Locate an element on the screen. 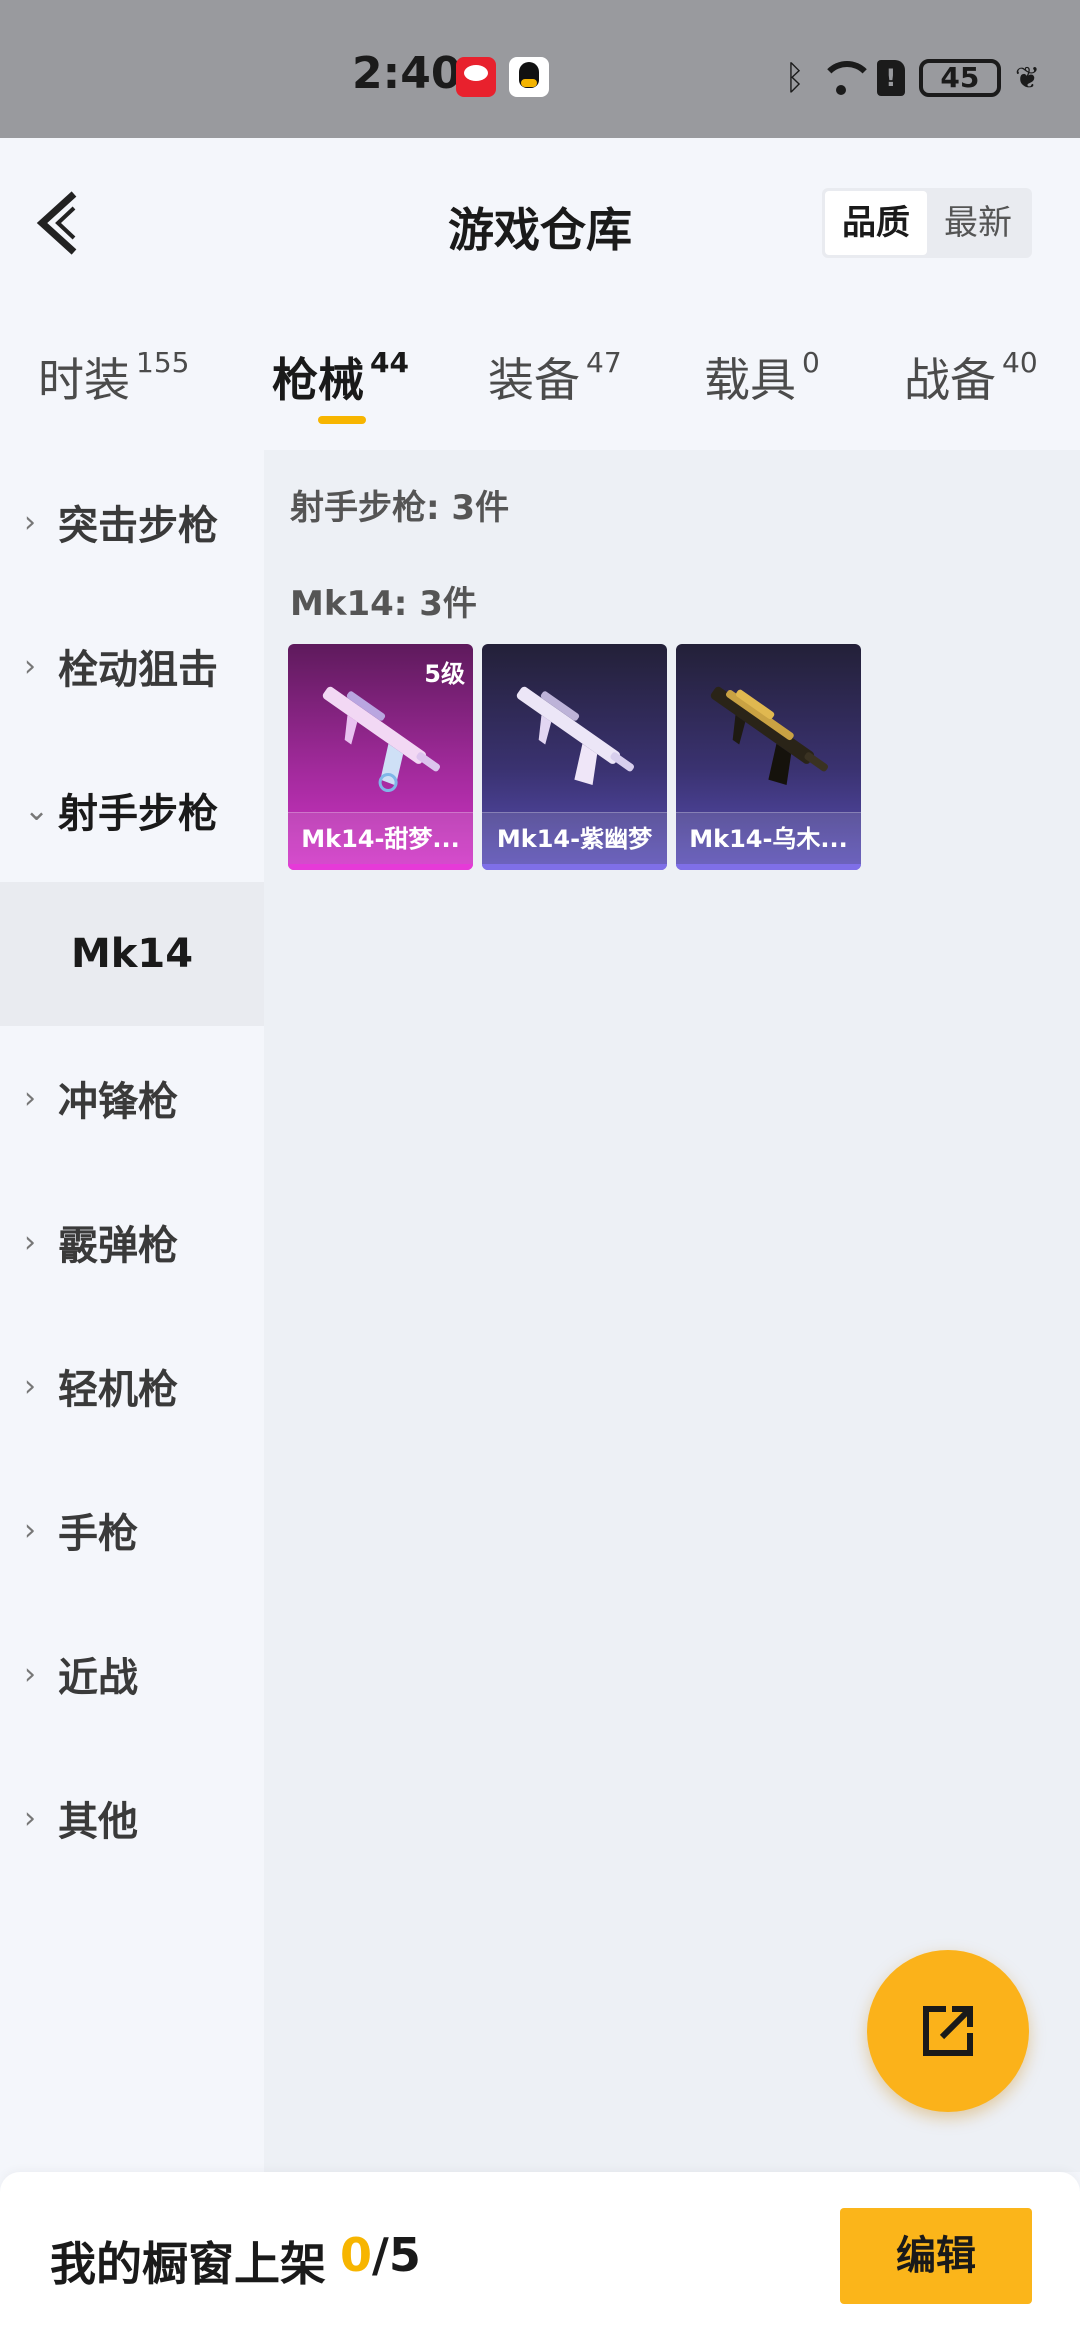  sidebar-item-label: 轻机枪 is located at coordinates (118, 1390).